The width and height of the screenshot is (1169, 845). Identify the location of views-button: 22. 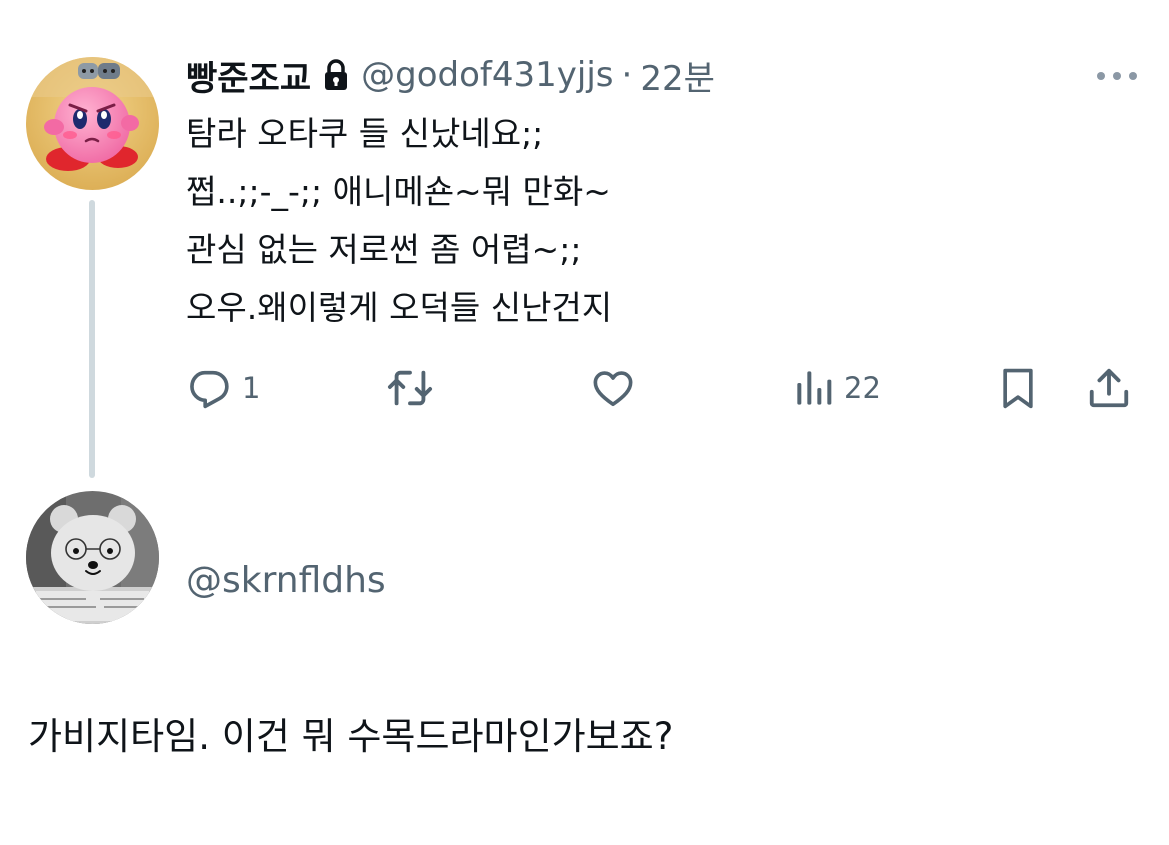
(837, 388).